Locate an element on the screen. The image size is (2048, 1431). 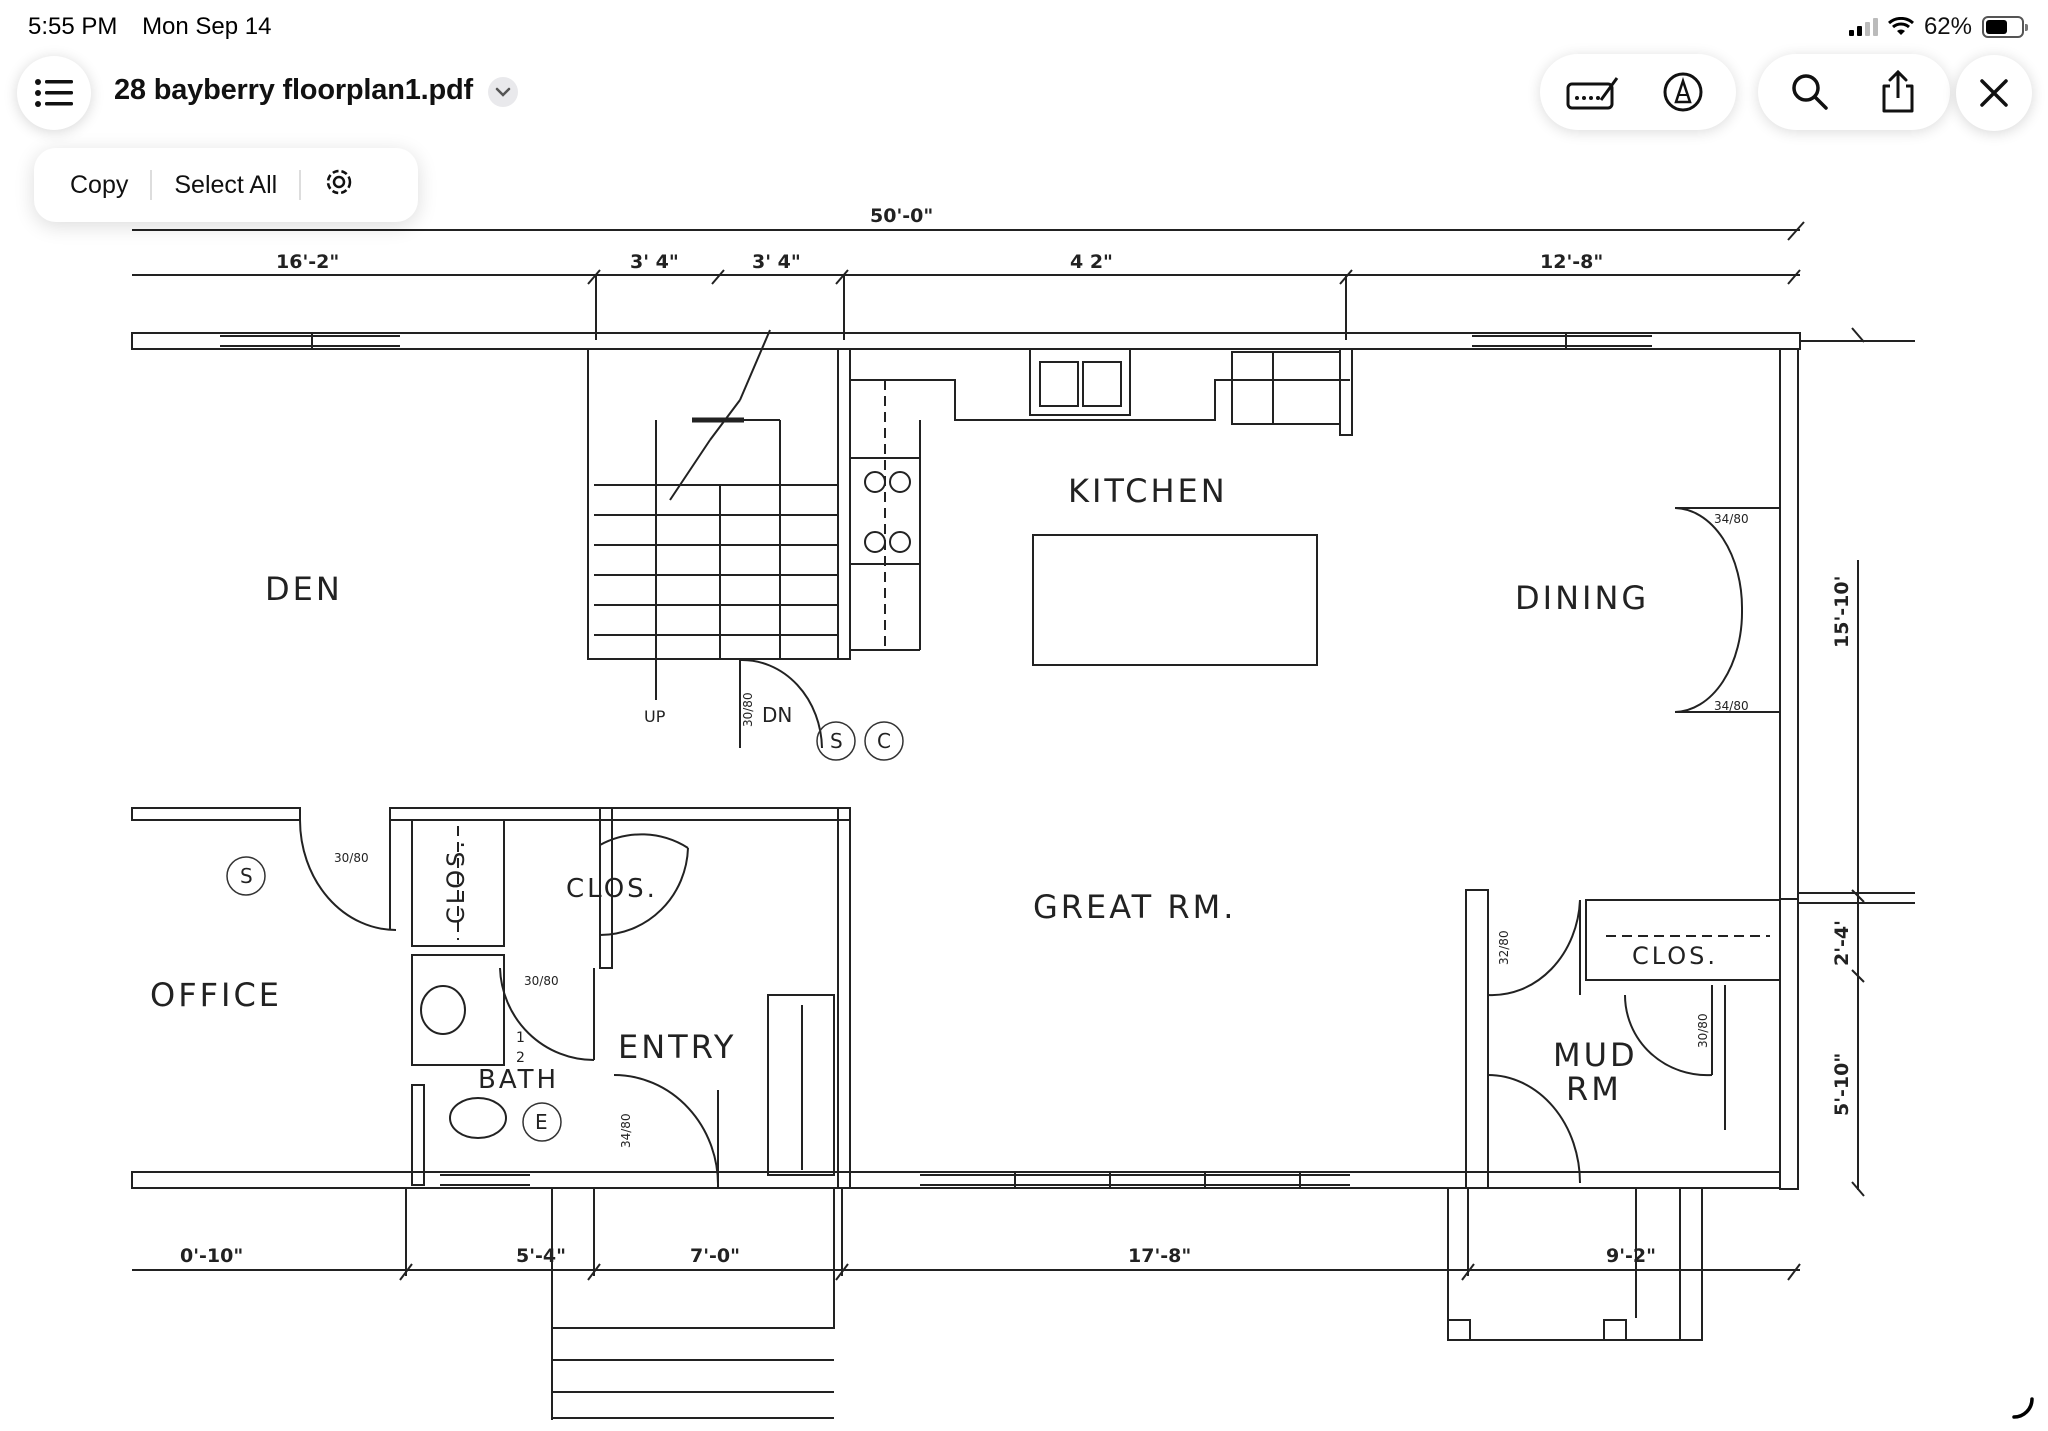
annotate-toolbar is located at coordinates (1638, 92).